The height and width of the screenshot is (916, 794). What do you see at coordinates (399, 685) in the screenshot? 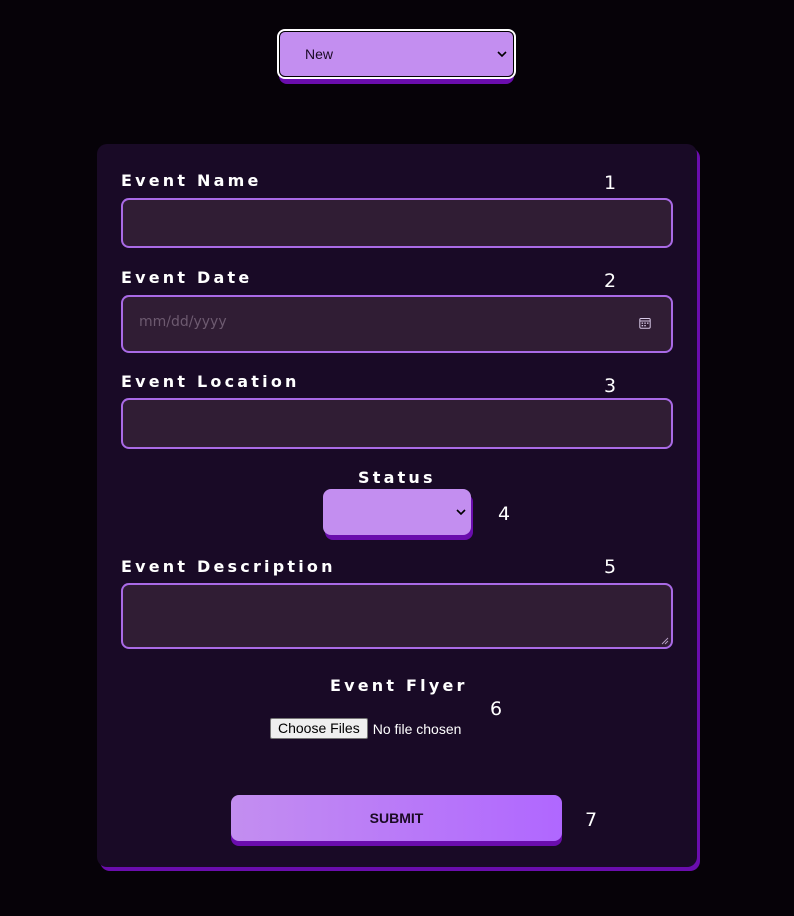
I see `event-flyer-label: Event Flyer` at bounding box center [399, 685].